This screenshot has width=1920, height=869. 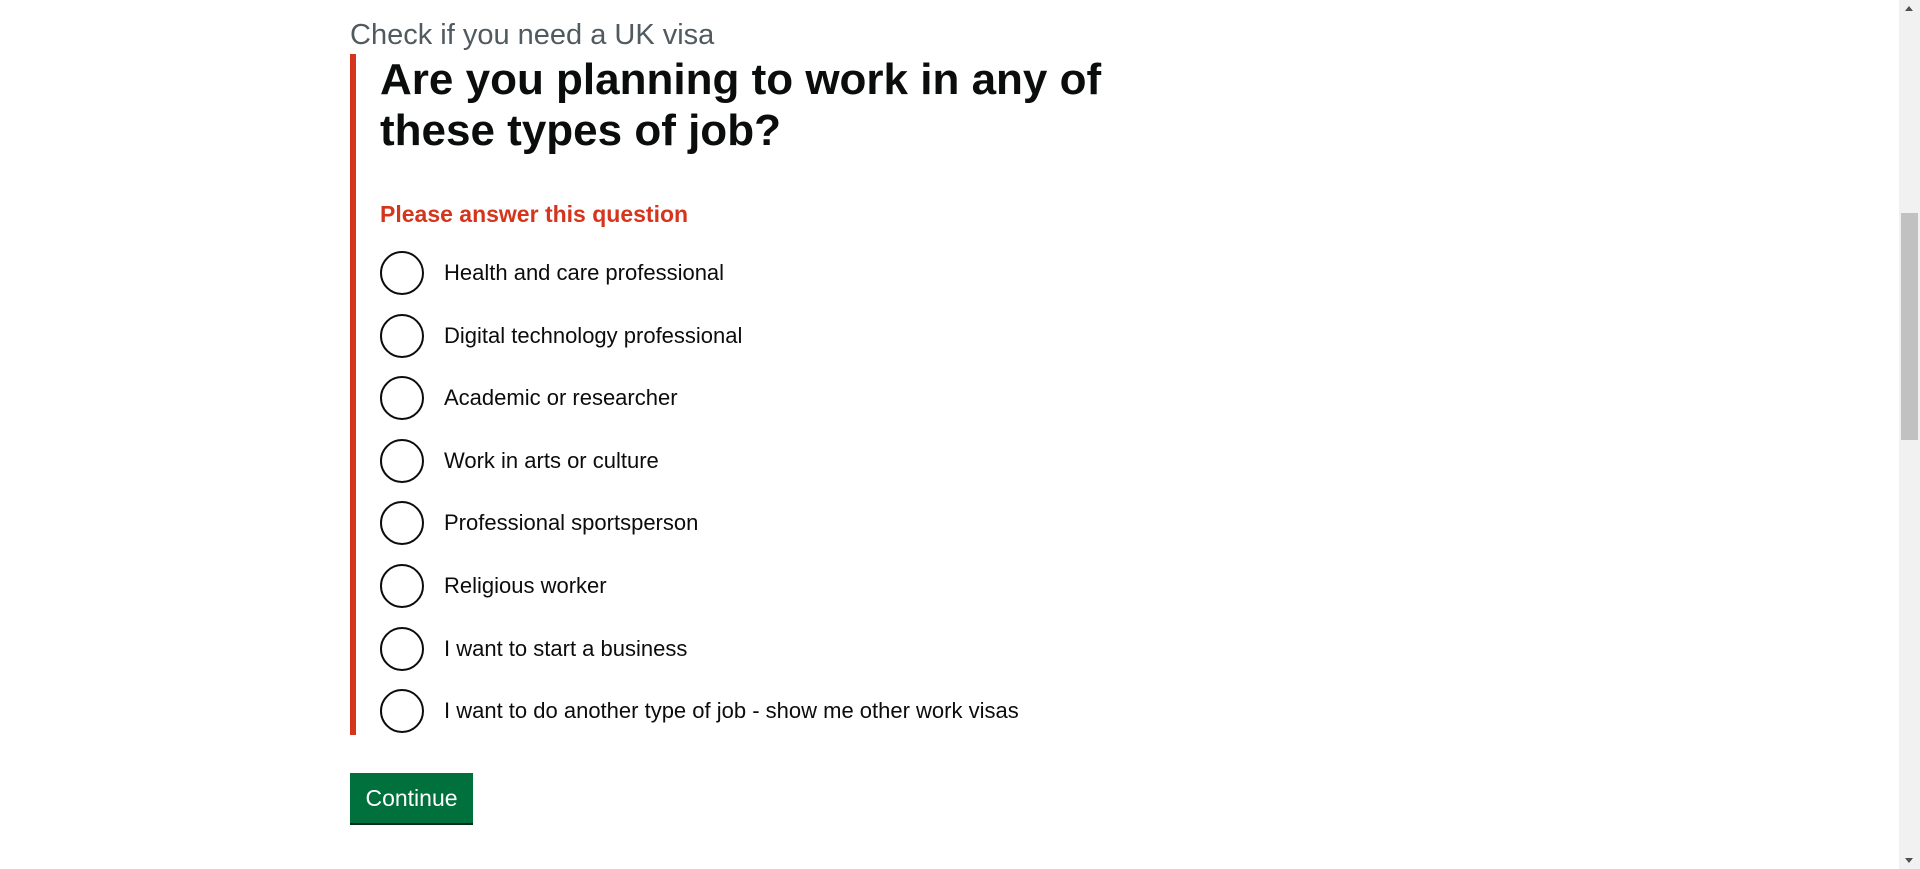 I want to click on radio-option-sportsperson: Professional sportsperson, so click(x=750, y=523).